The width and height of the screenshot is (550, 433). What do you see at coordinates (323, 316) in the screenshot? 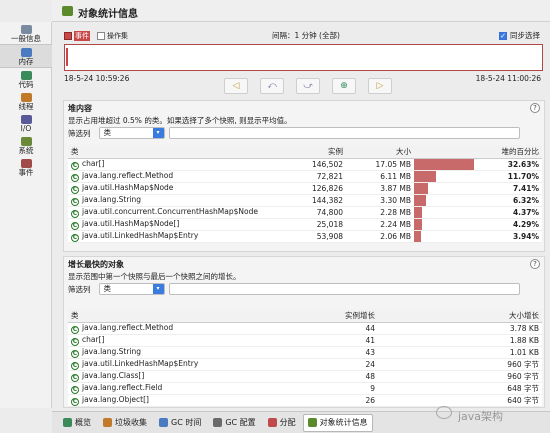
I see `column-header-instance-growth: 实例增长` at bounding box center [323, 316].